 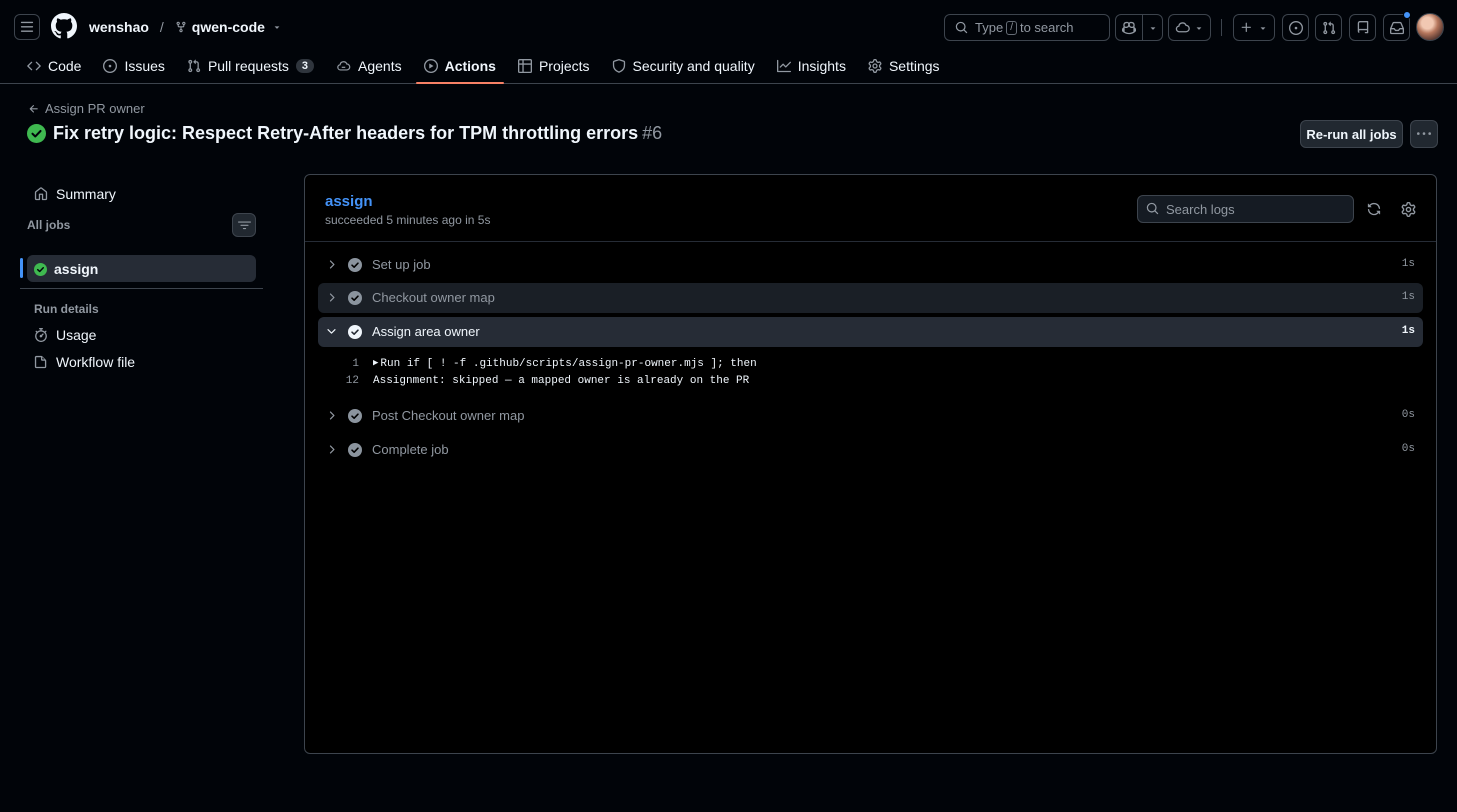 What do you see at coordinates (693, 66) in the screenshot?
I see `tab-label: Security and quality` at bounding box center [693, 66].